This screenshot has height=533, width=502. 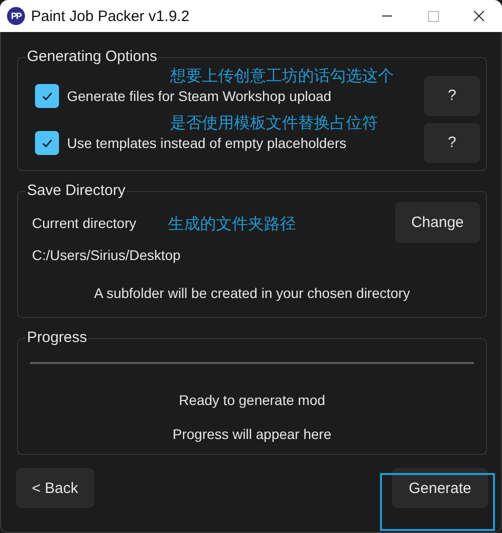 What do you see at coordinates (437, 222) in the screenshot?
I see `change-button: Change` at bounding box center [437, 222].